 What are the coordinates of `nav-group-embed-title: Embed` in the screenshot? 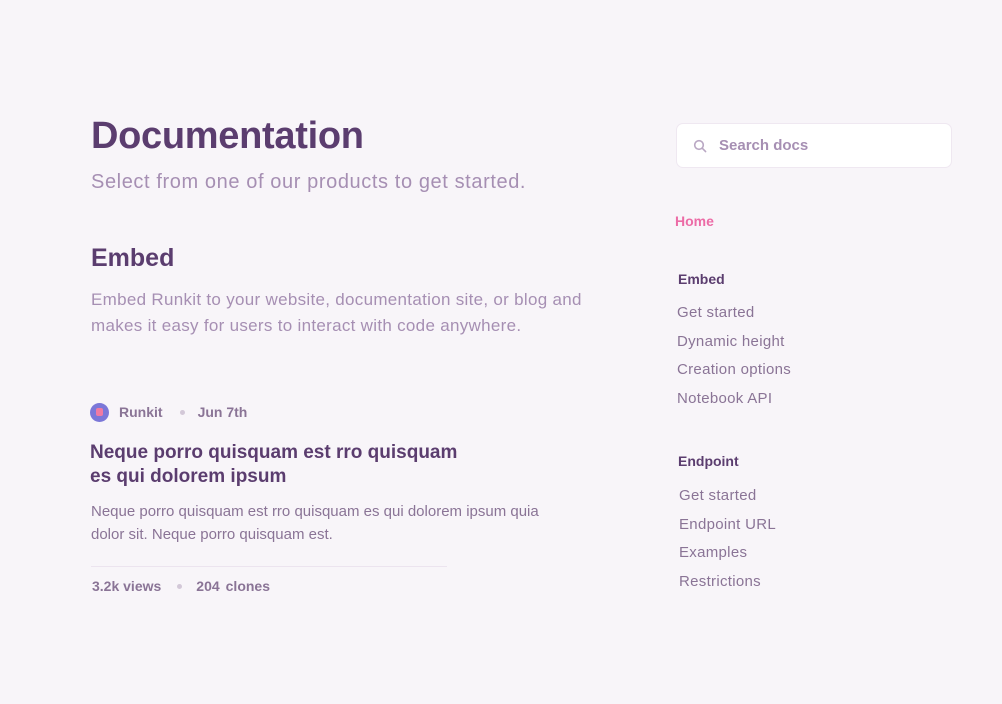 It's located at (701, 279).